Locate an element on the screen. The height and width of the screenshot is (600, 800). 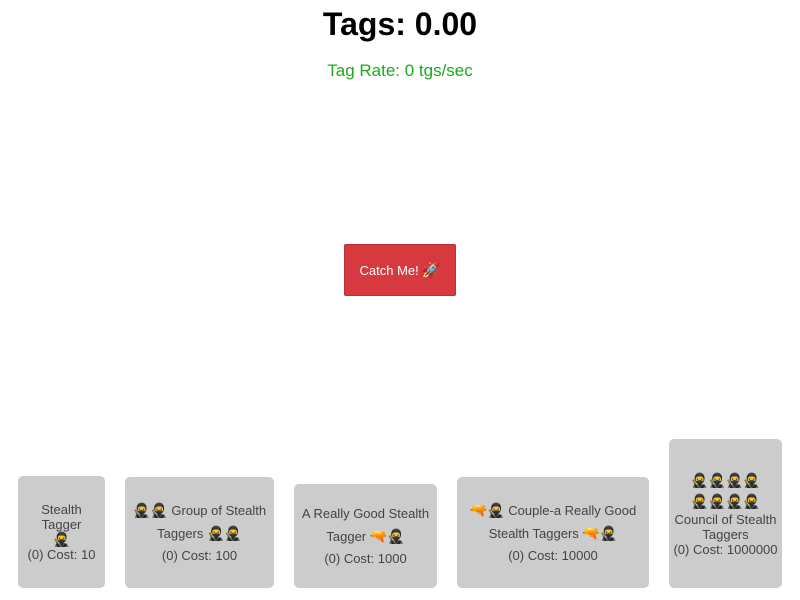
upgrade-name: Stealth Tagger is located at coordinates (61, 517).